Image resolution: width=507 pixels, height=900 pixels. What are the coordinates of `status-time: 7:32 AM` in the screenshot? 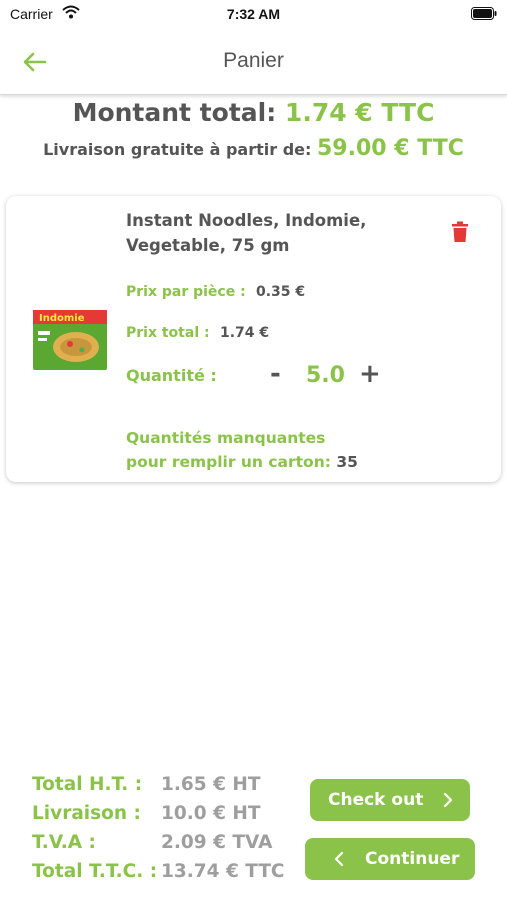 It's located at (253, 14).